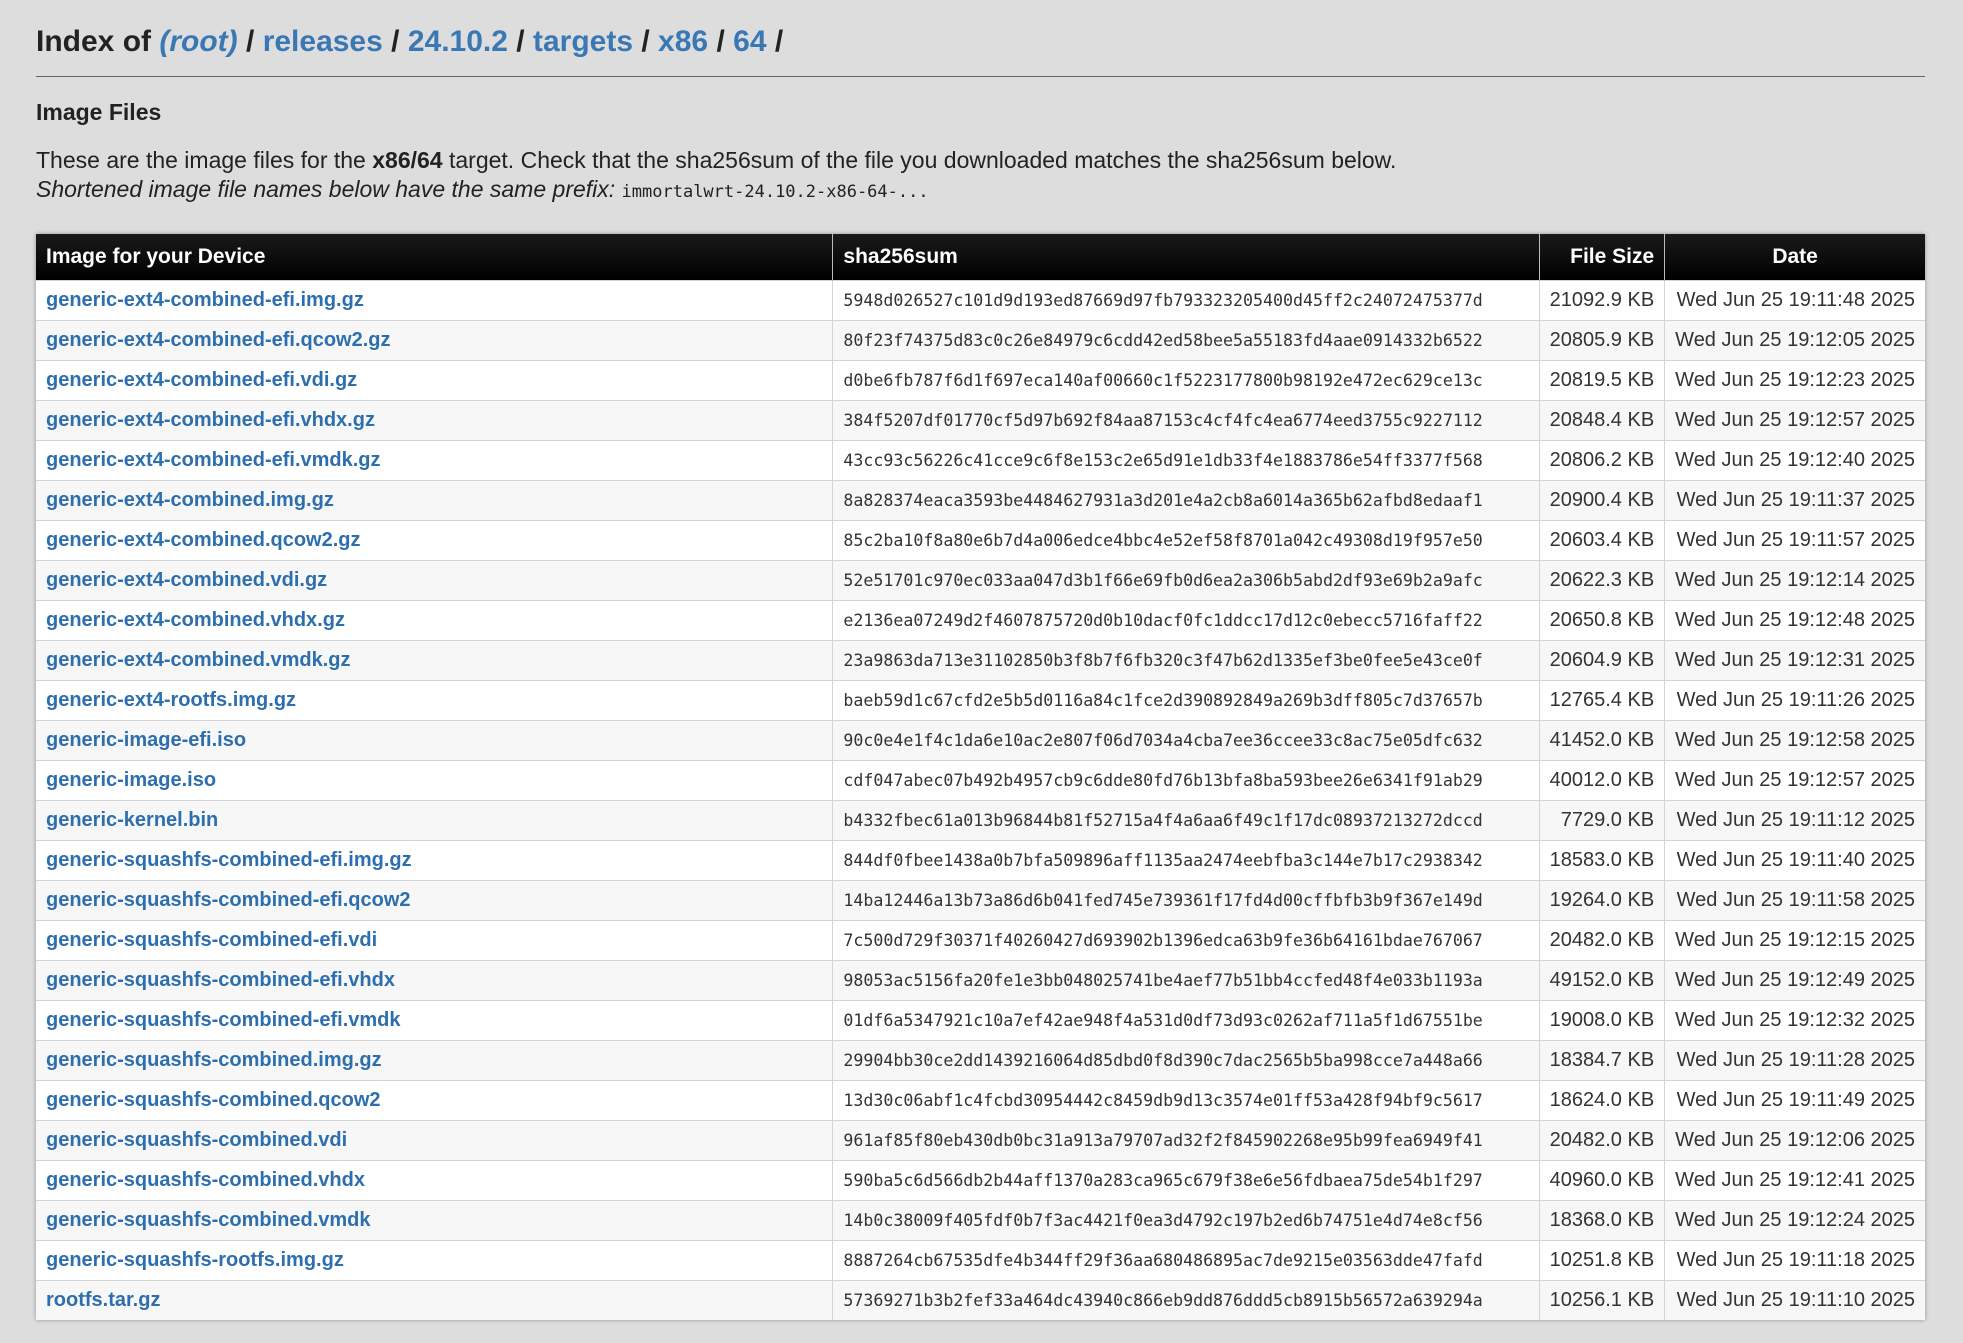 This screenshot has height=1343, width=1963. I want to click on date-cell: Wed Jun 25 19:12:15 2025, so click(1794, 940).